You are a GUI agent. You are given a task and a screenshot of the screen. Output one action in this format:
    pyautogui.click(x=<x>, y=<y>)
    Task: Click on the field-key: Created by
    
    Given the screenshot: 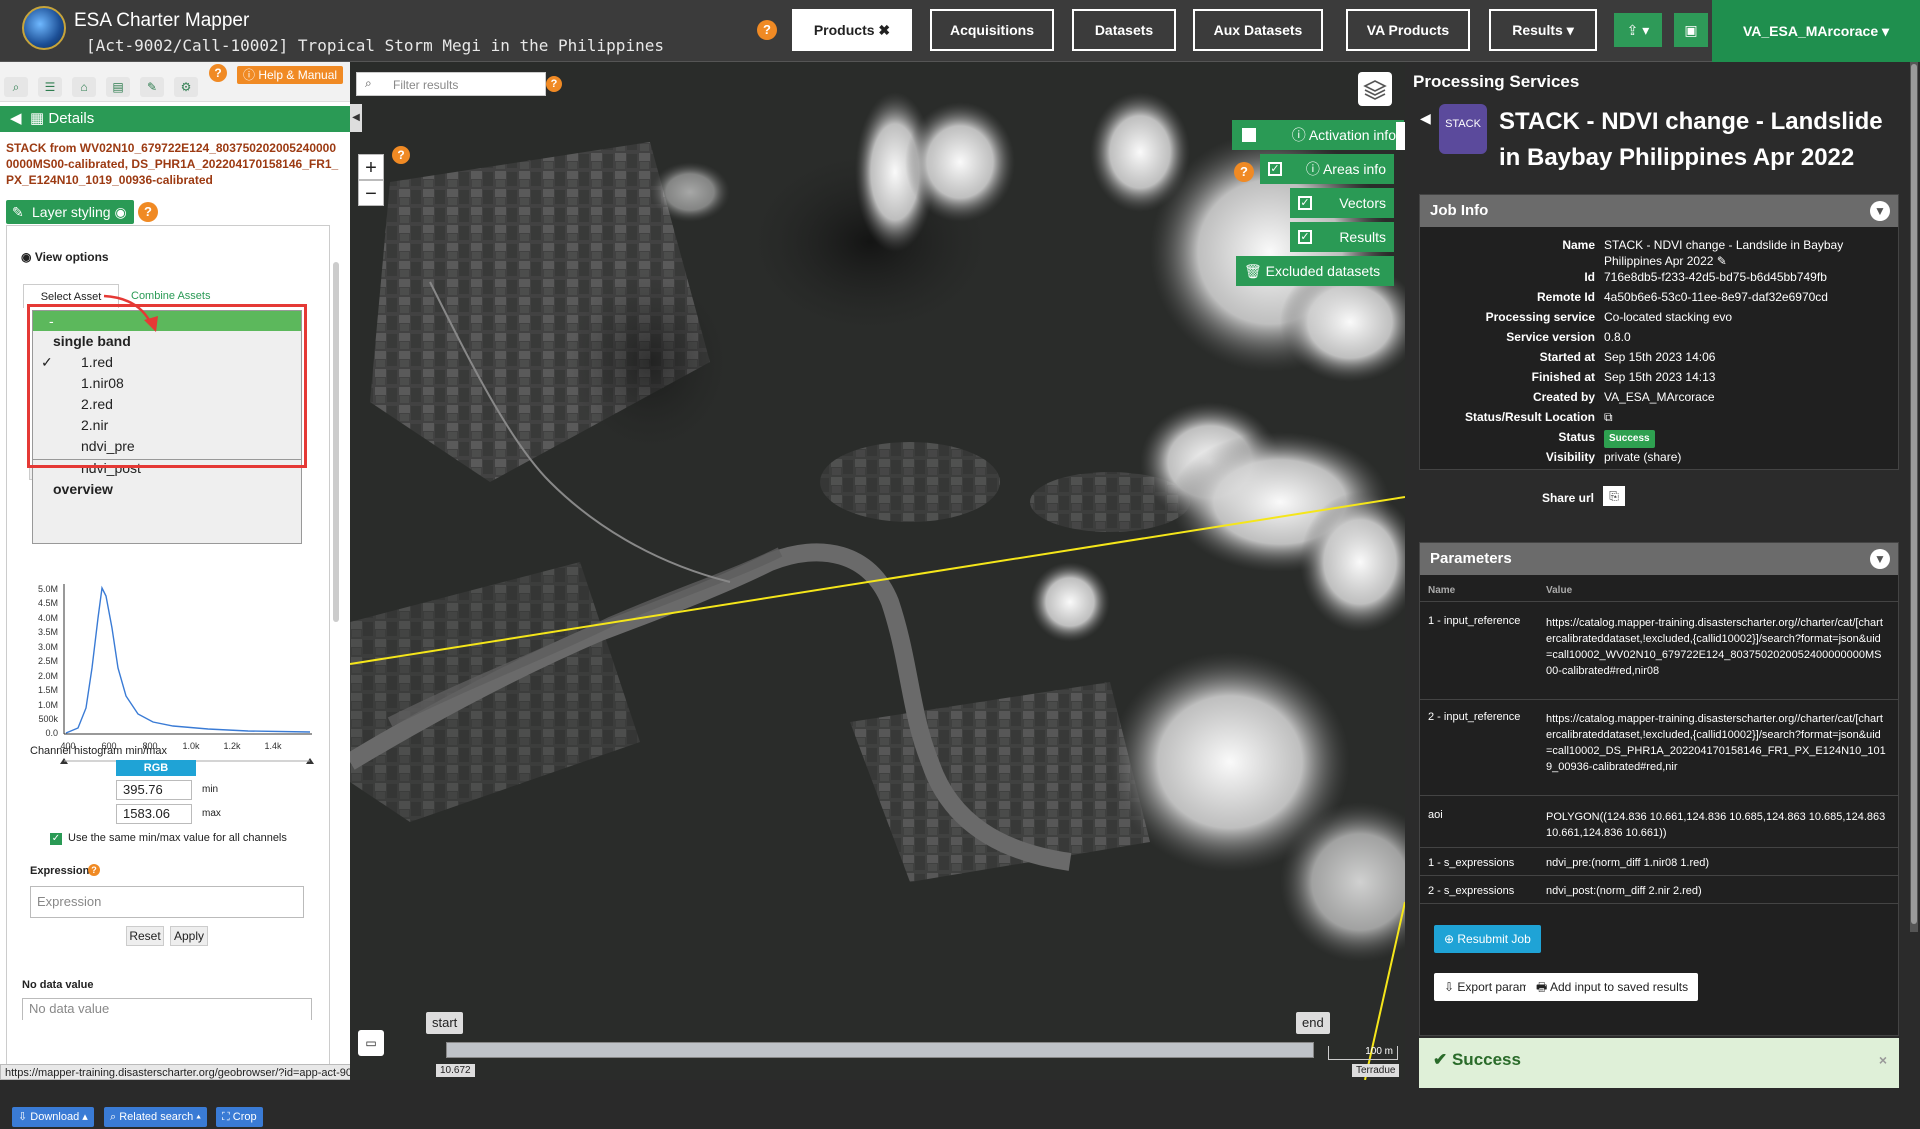 What is the action you would take?
    pyautogui.click(x=1563, y=397)
    